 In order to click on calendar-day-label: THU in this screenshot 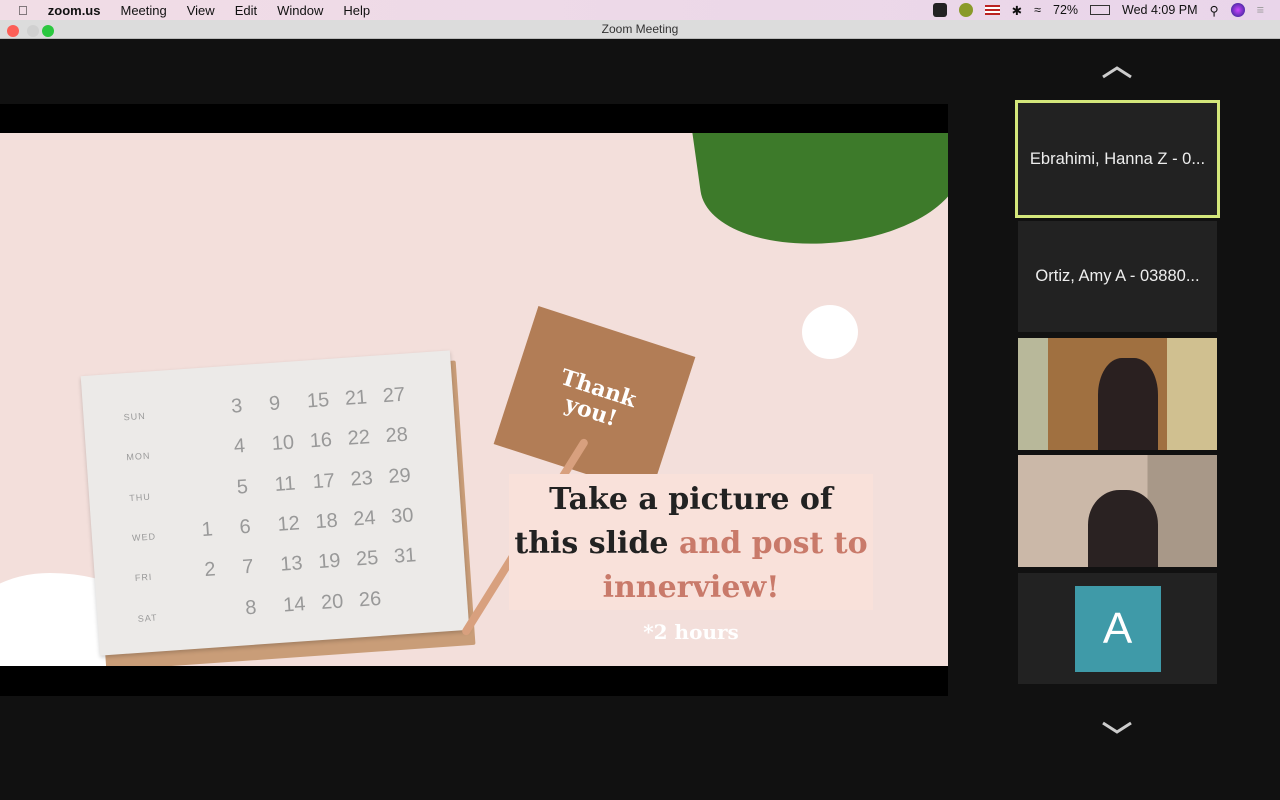, I will do `click(140, 497)`.